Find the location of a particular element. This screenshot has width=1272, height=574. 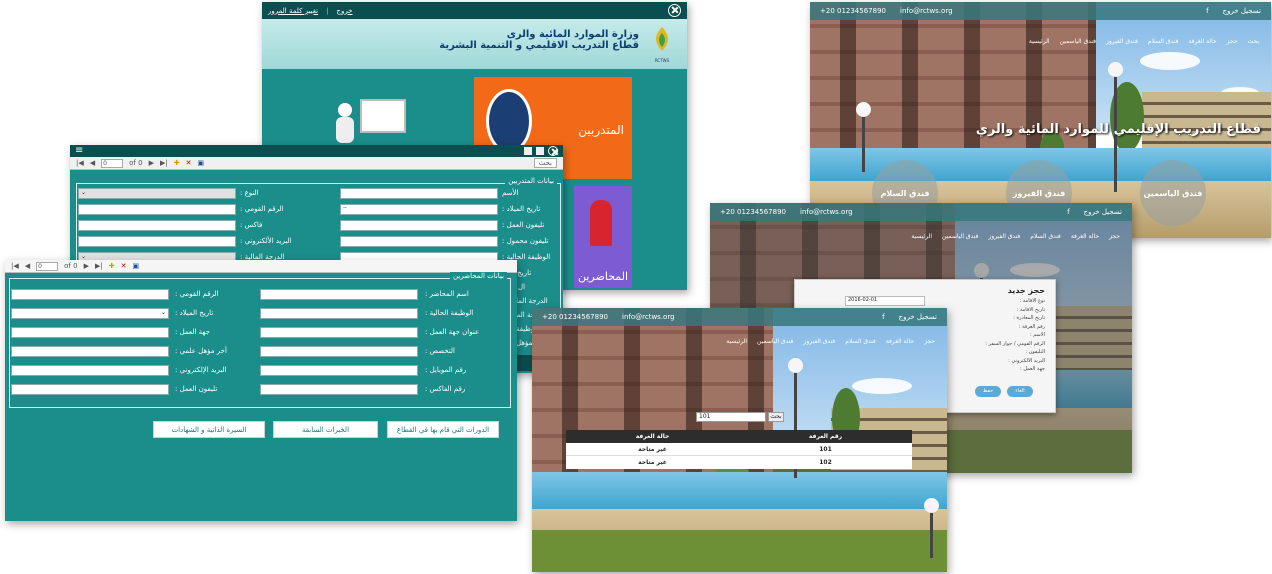

lecturer-icon is located at coordinates (601, 223).